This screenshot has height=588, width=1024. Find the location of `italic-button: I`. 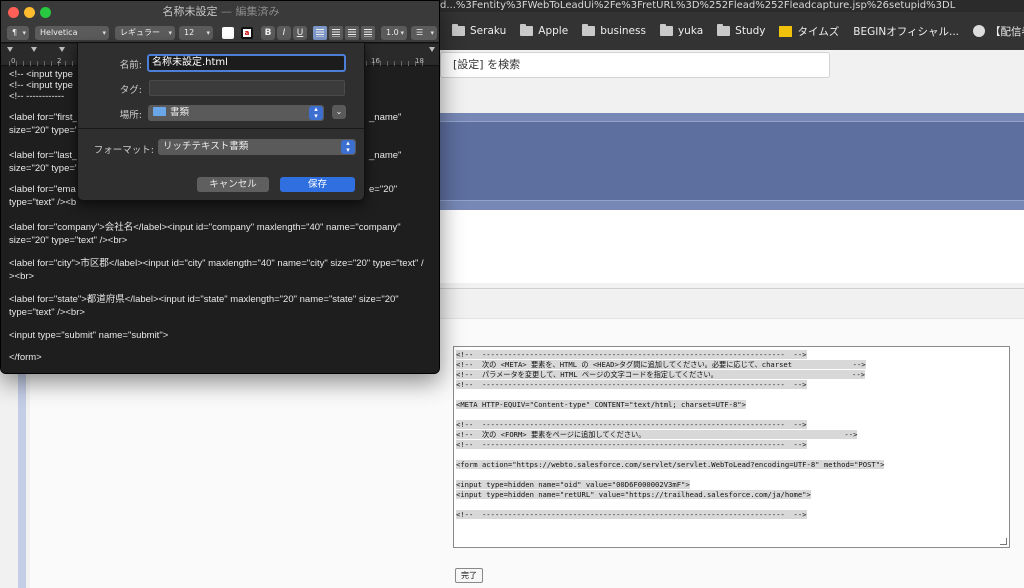

italic-button: I is located at coordinates (284, 33).